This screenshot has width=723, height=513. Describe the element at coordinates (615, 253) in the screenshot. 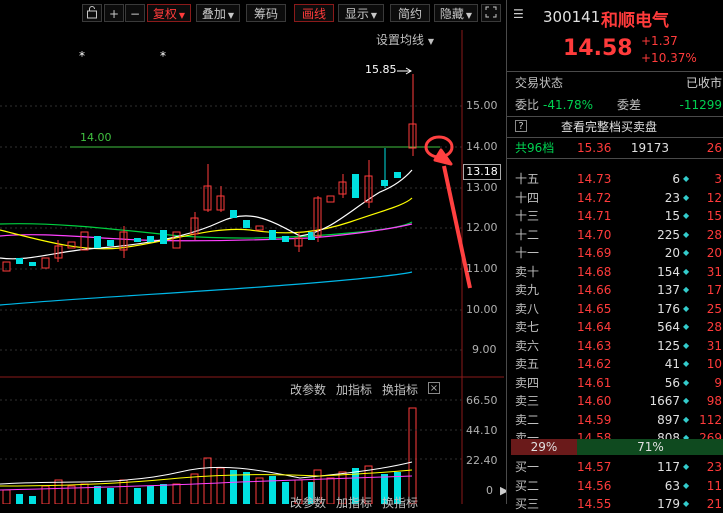

I see `ask-row: 十一 14.69 20 ◆ 20` at that location.